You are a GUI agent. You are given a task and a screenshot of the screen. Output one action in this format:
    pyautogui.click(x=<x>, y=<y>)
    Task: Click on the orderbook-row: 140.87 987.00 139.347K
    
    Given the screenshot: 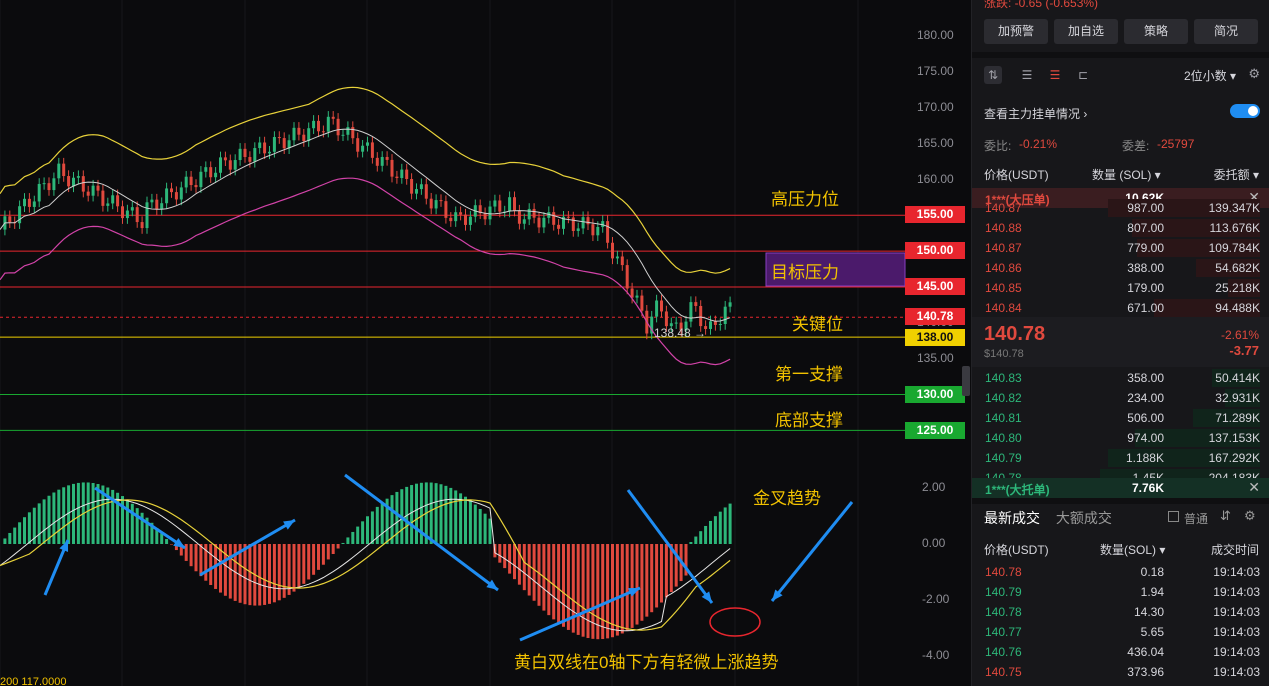 What is the action you would take?
    pyautogui.click(x=1120, y=208)
    